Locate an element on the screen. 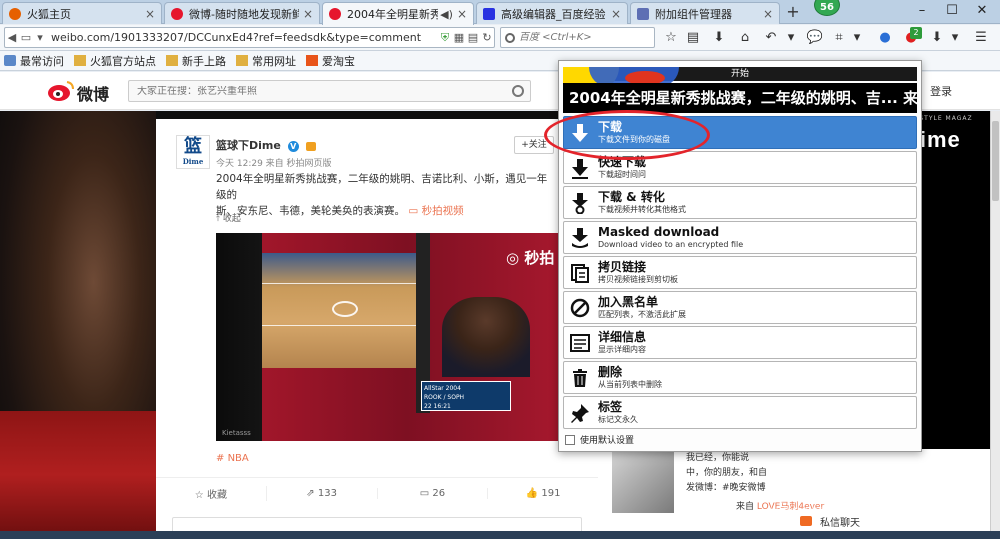 Image resolution: width=1000 pixels, height=539 pixels. chat-icon: 💬 is located at coordinates (815, 38).